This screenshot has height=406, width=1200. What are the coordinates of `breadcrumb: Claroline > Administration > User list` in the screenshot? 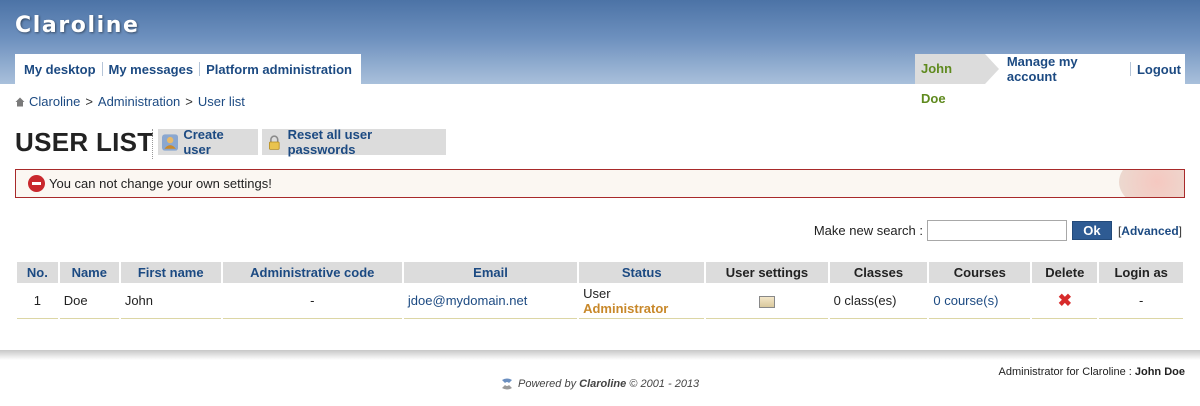 It's located at (130, 101).